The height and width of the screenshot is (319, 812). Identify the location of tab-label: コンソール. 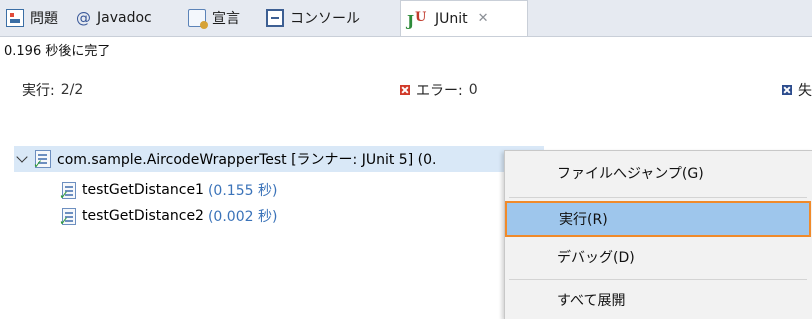
(325, 19).